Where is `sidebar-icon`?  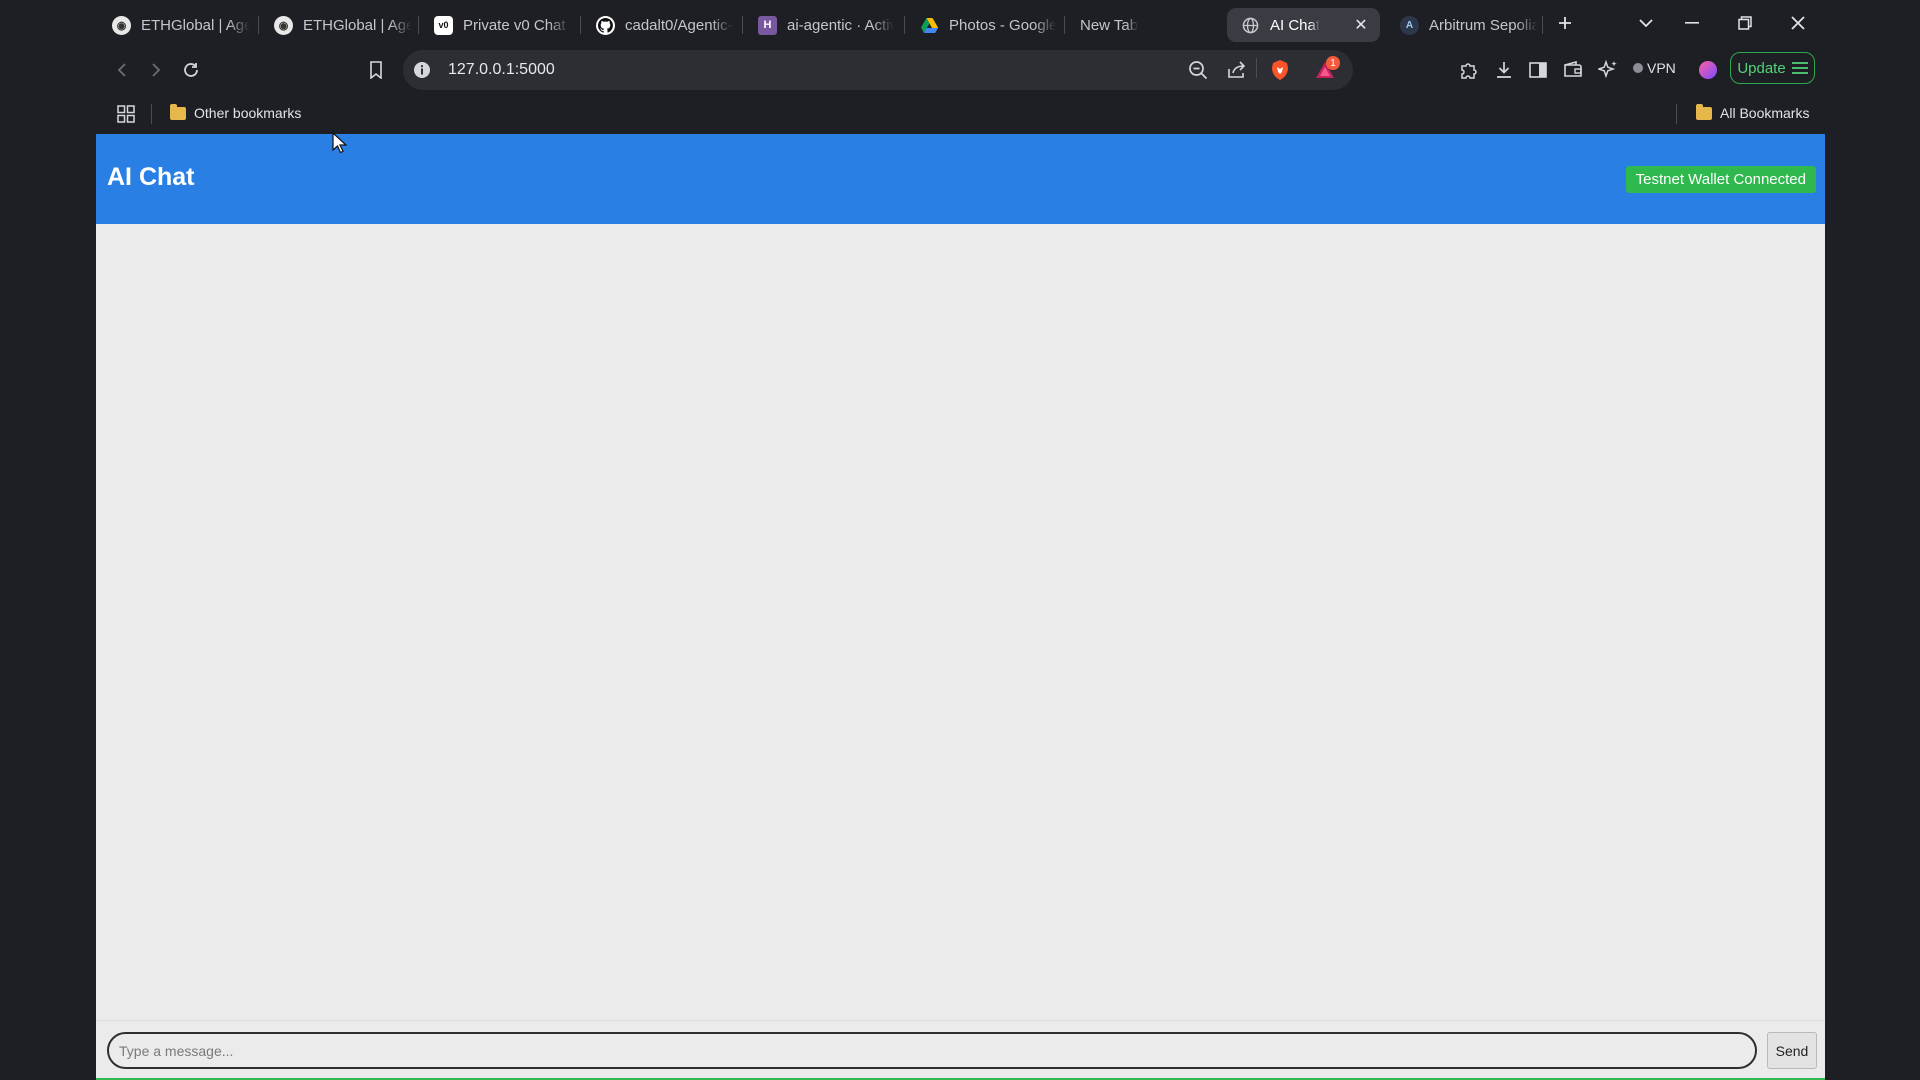 sidebar-icon is located at coordinates (1538, 70).